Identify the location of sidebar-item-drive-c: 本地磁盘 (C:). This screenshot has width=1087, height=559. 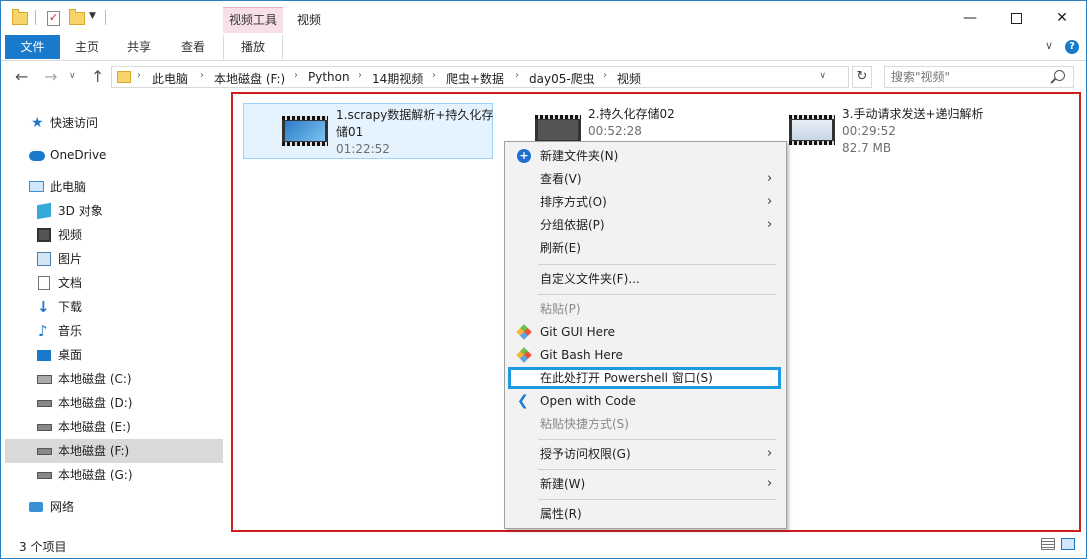
(114, 379).